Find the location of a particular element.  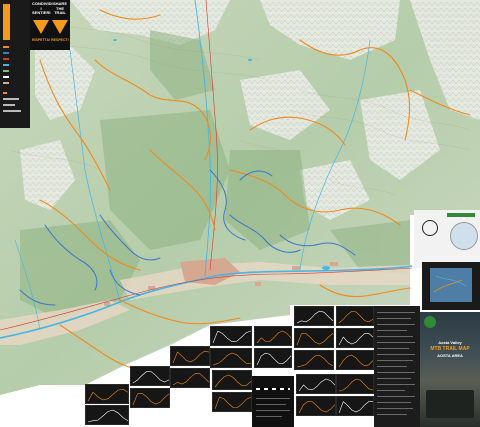

legend-swatch-forest is located at coordinates (6, 71).